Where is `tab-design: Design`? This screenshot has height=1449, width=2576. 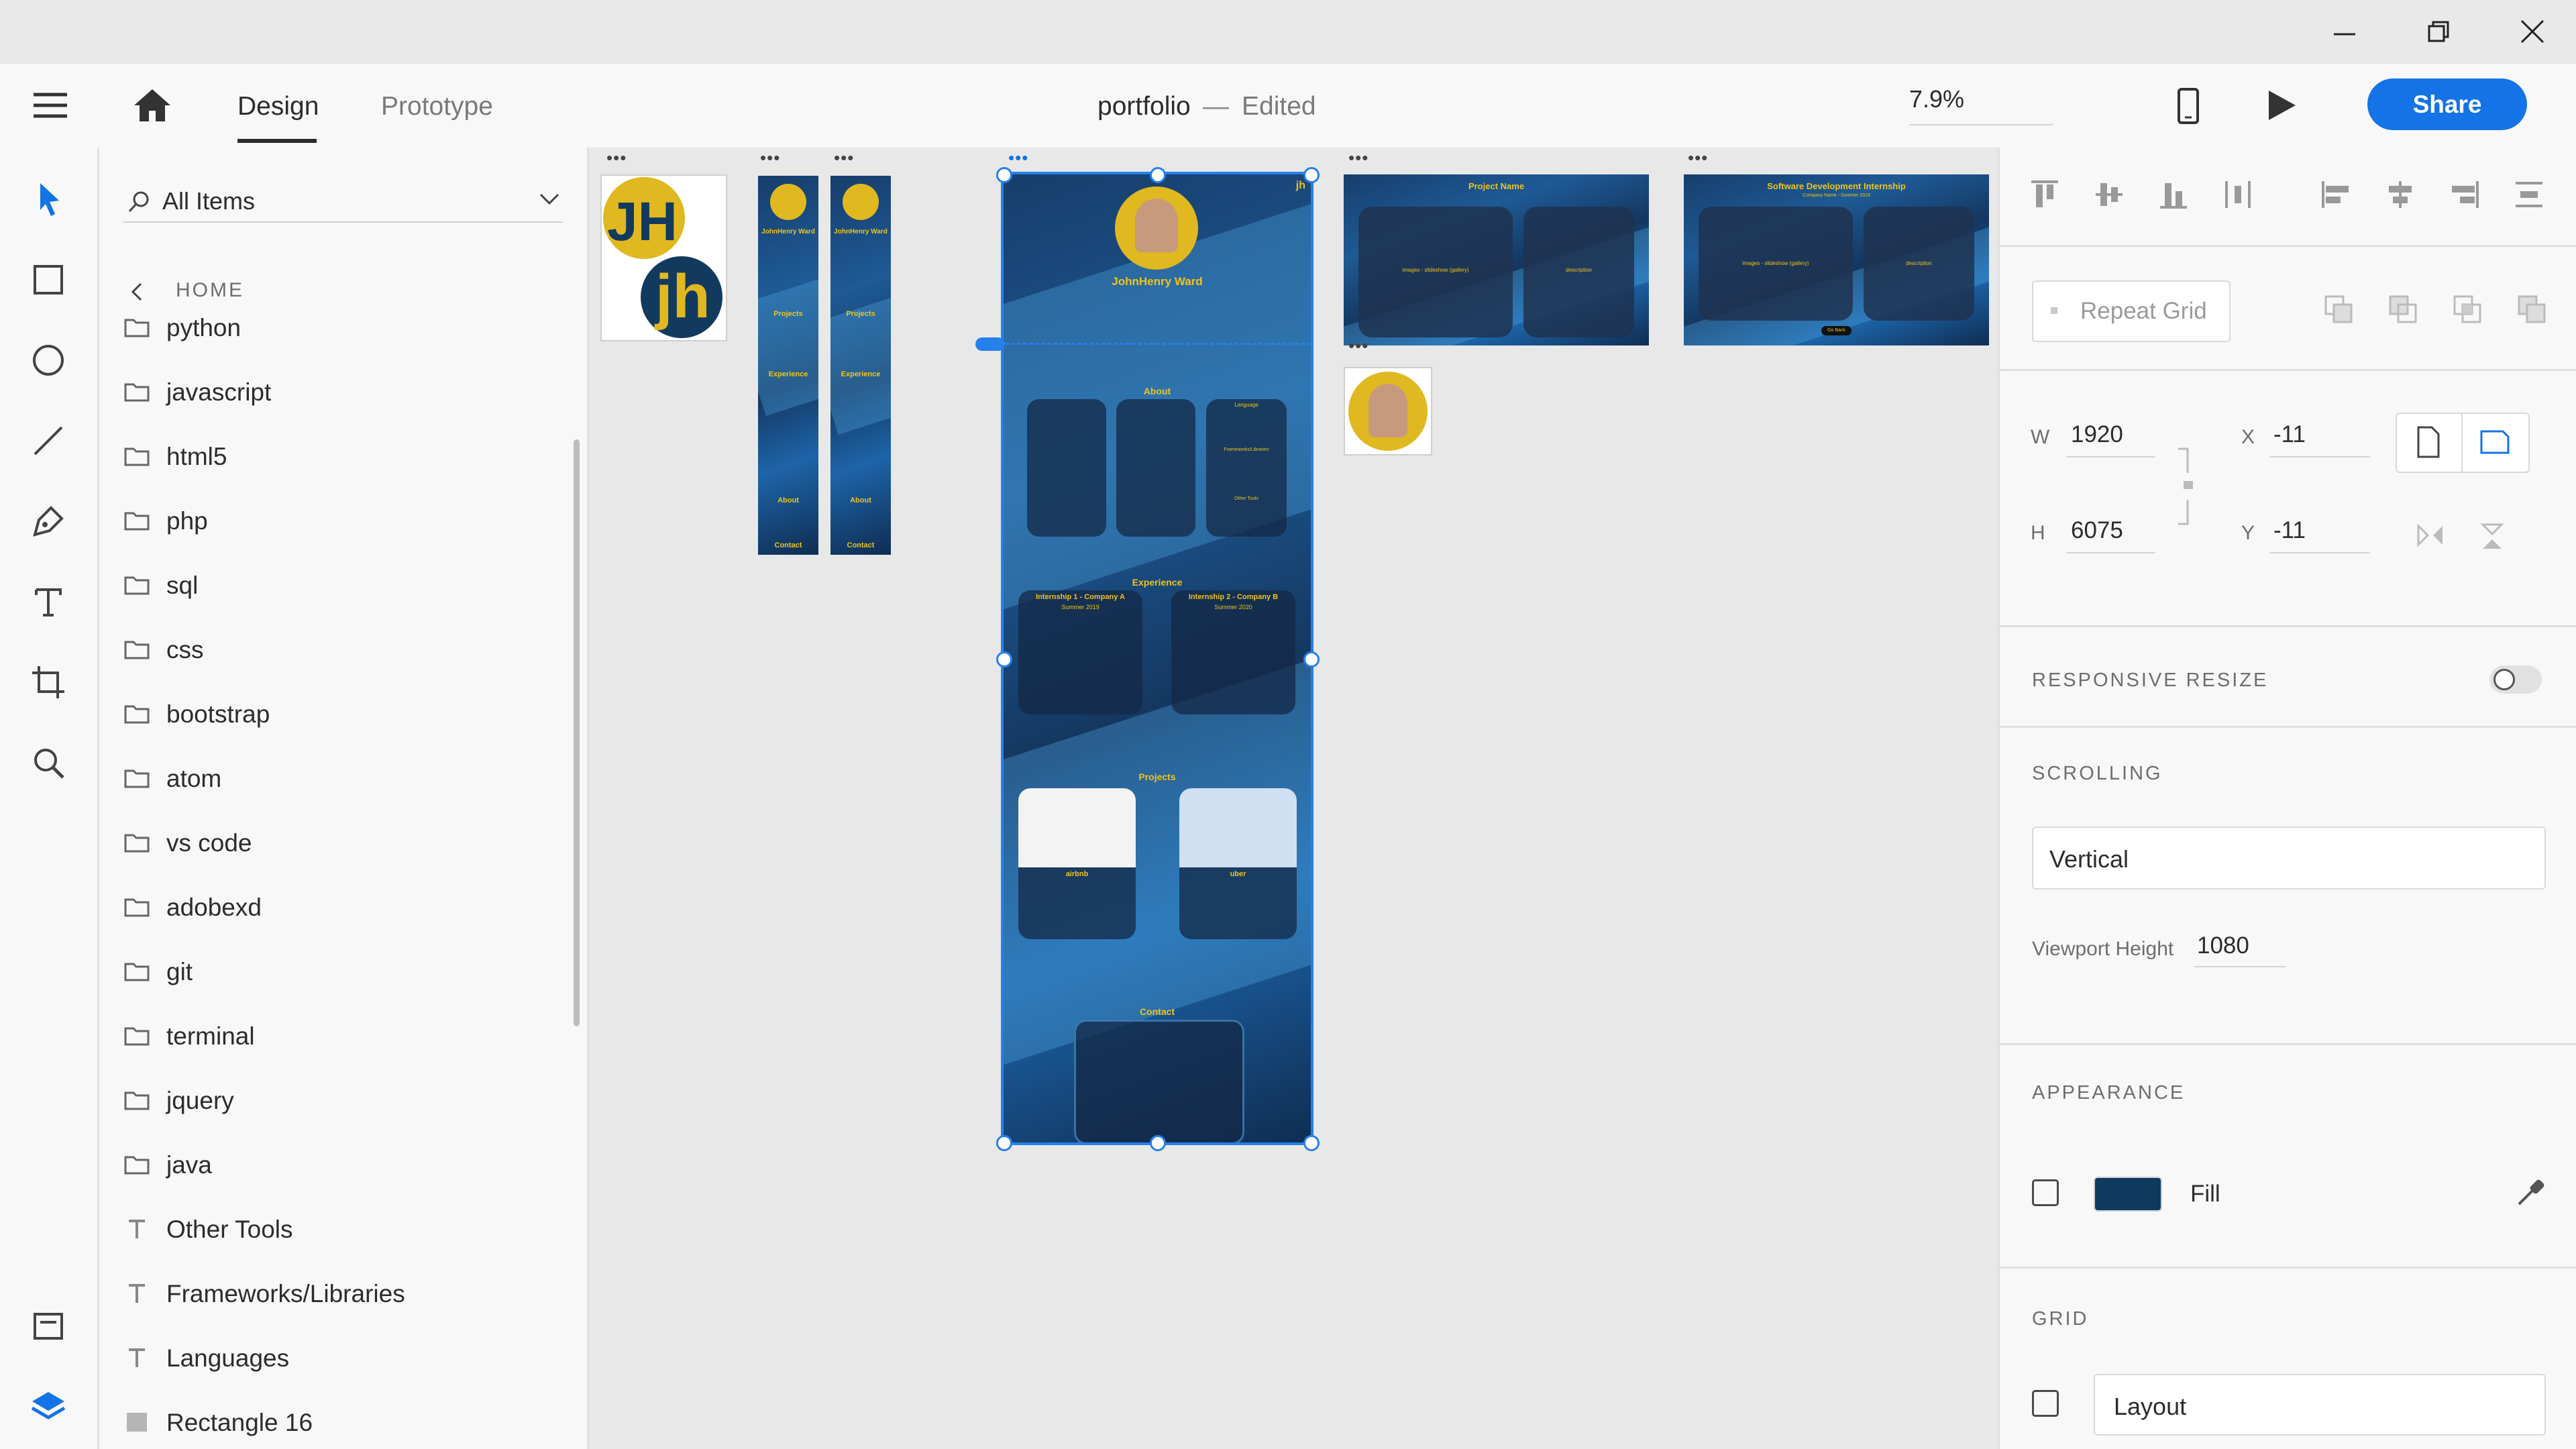 tab-design: Design is located at coordinates (278, 106).